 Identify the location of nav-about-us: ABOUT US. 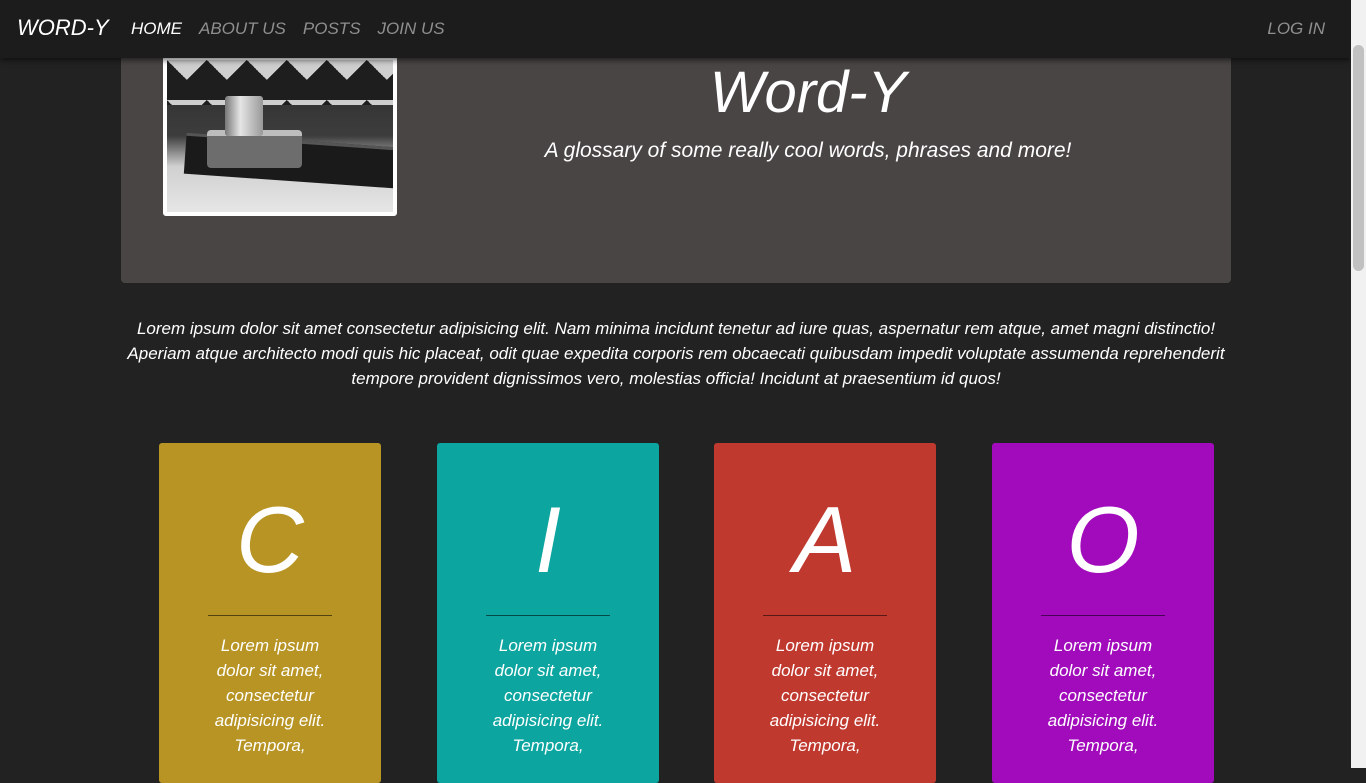
(242, 29).